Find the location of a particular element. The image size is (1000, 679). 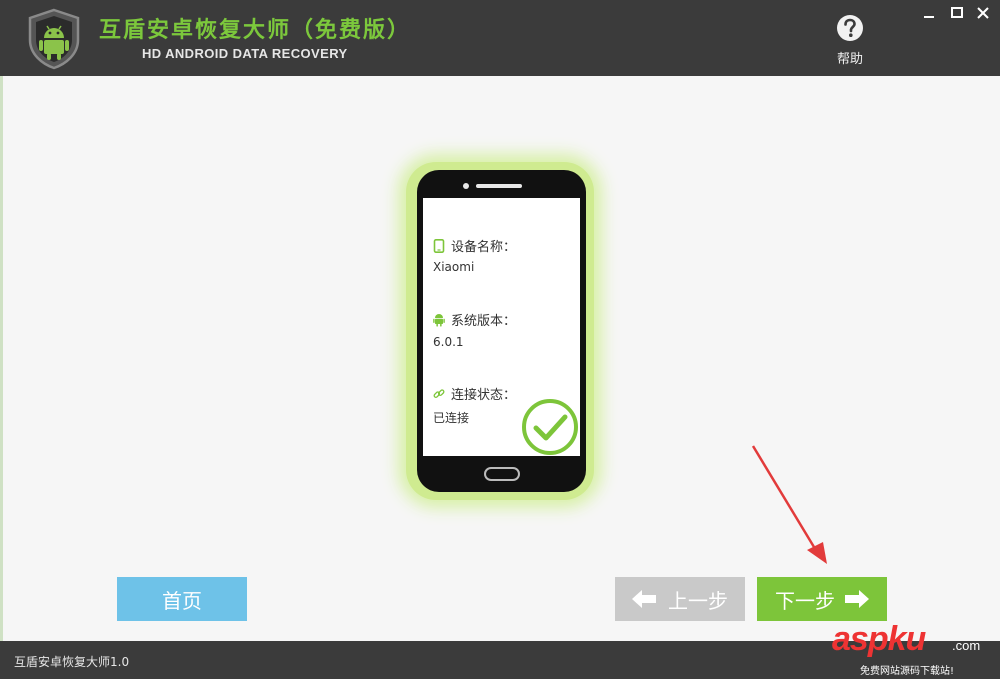

phone-speaker is located at coordinates (499, 186).